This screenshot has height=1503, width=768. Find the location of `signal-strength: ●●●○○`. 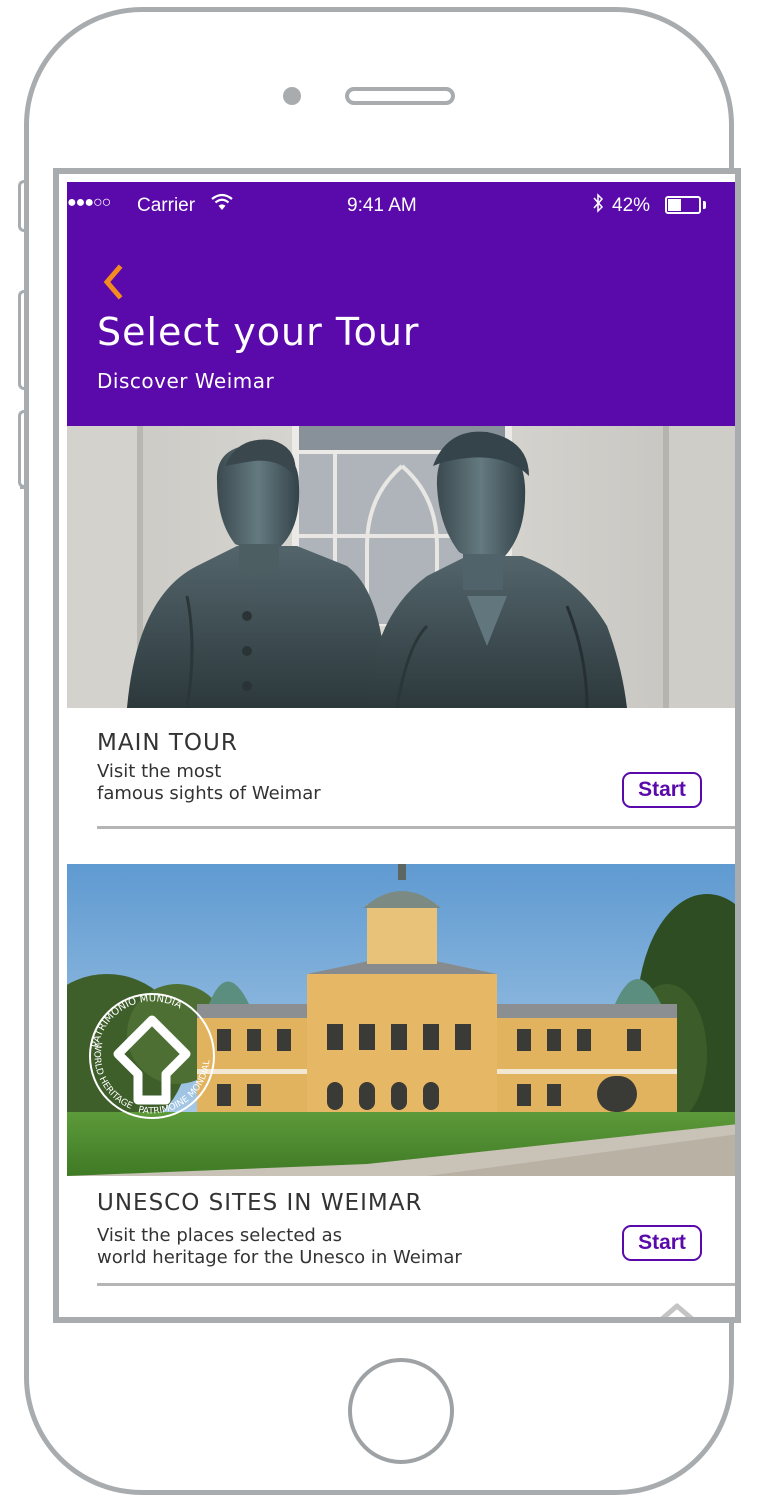

signal-strength: ●●●○○ is located at coordinates (89, 202).